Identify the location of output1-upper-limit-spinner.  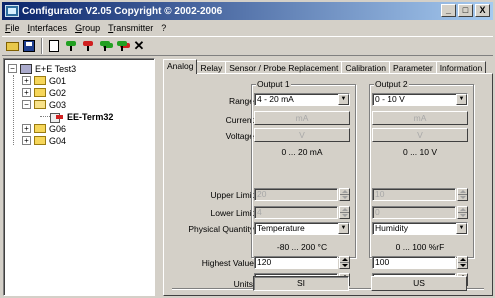
(344, 194).